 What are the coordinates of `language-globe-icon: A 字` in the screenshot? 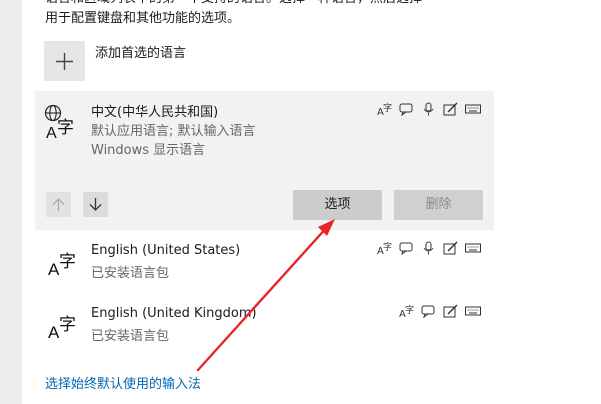 It's located at (59, 122).